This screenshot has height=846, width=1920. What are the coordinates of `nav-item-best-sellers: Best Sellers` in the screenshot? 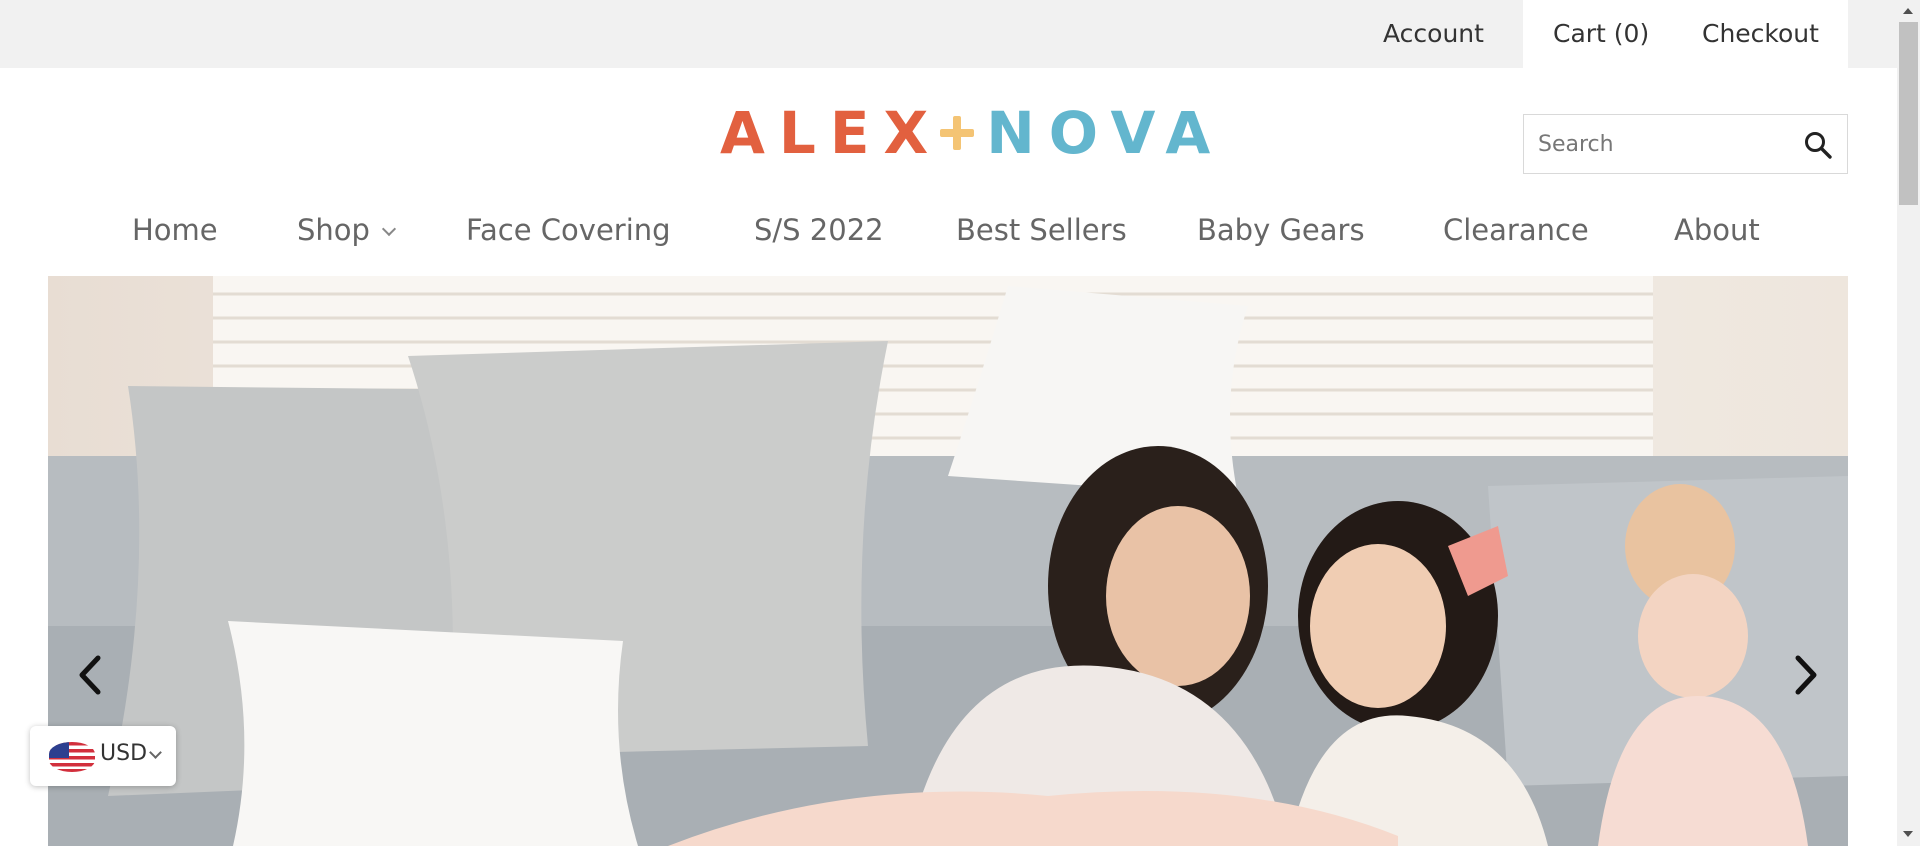 It's located at (1041, 230).